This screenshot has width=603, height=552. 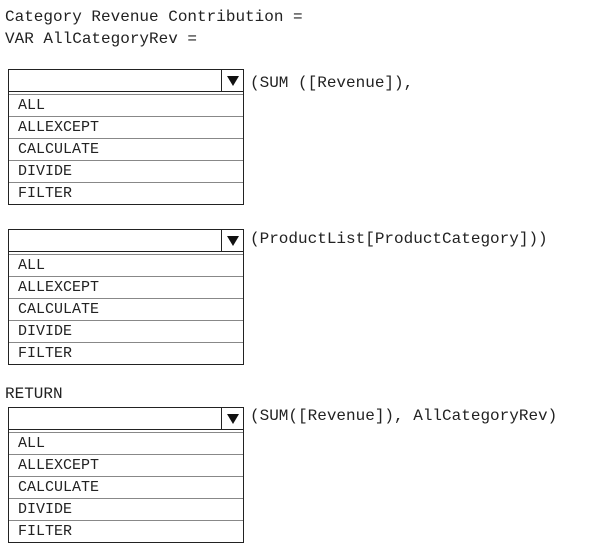 I want to click on dropdown-2-toggle, so click(x=232, y=240).